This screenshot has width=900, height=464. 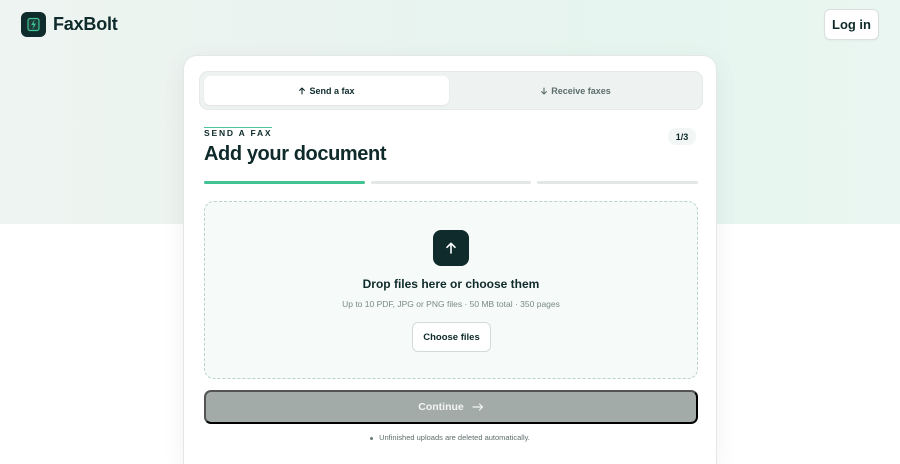 I want to click on upload-arrow-icon, so click(x=451, y=248).